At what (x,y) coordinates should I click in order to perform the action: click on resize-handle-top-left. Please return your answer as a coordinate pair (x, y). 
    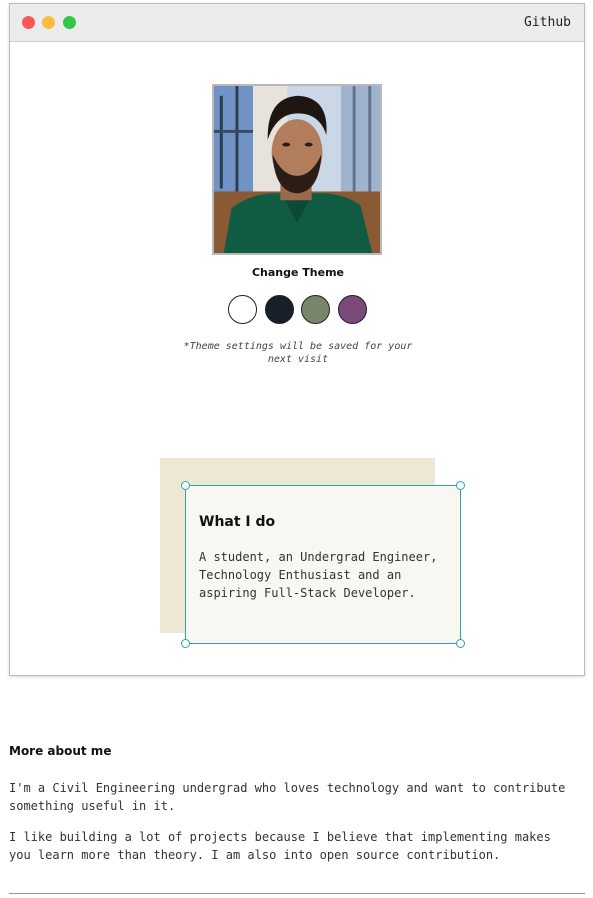
    Looking at the image, I should click on (185, 485).